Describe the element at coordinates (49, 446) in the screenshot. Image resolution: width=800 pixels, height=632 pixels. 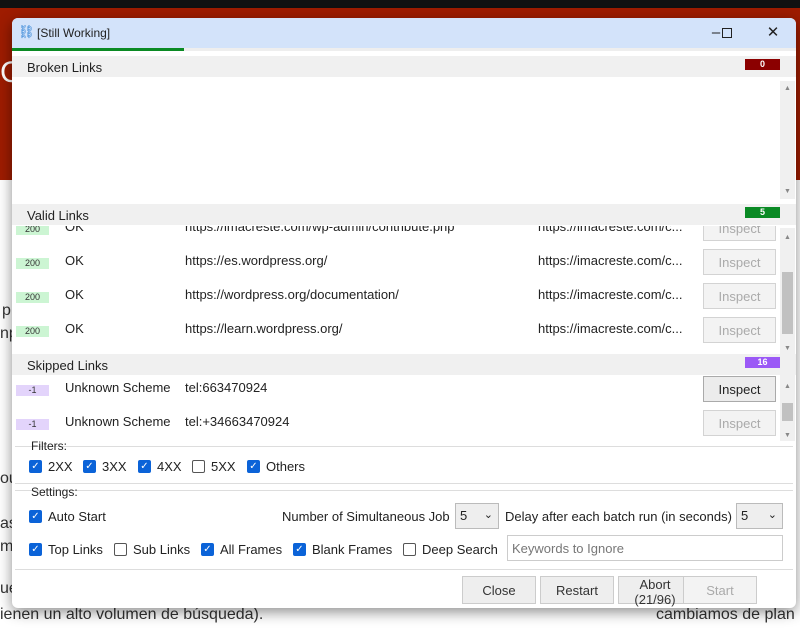
I see `filters-label: Filters:` at that location.